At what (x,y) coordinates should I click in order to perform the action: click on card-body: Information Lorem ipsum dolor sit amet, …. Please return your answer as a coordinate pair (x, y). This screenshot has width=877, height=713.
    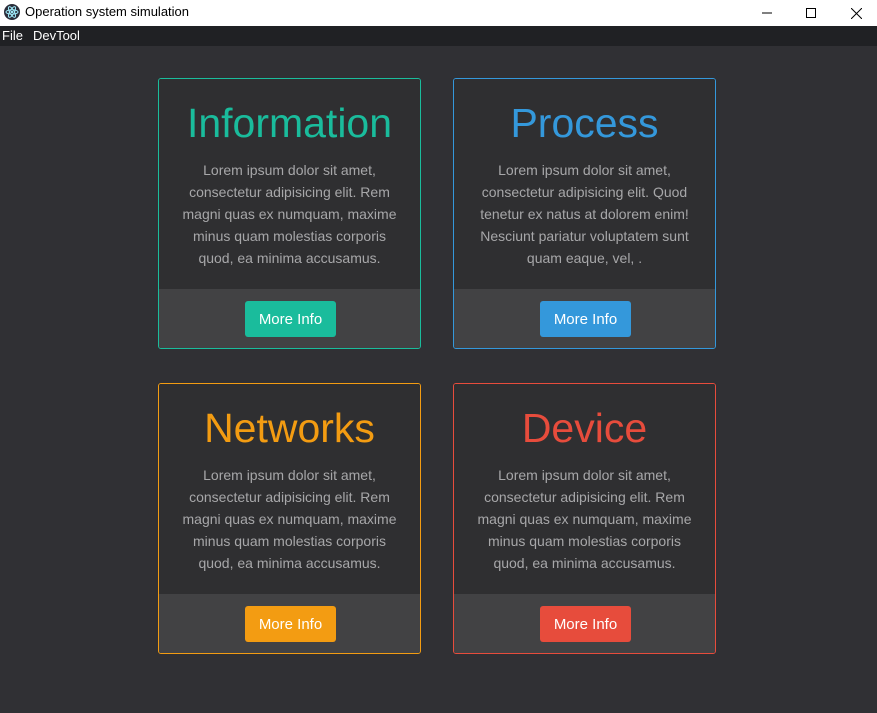
    Looking at the image, I should click on (289, 184).